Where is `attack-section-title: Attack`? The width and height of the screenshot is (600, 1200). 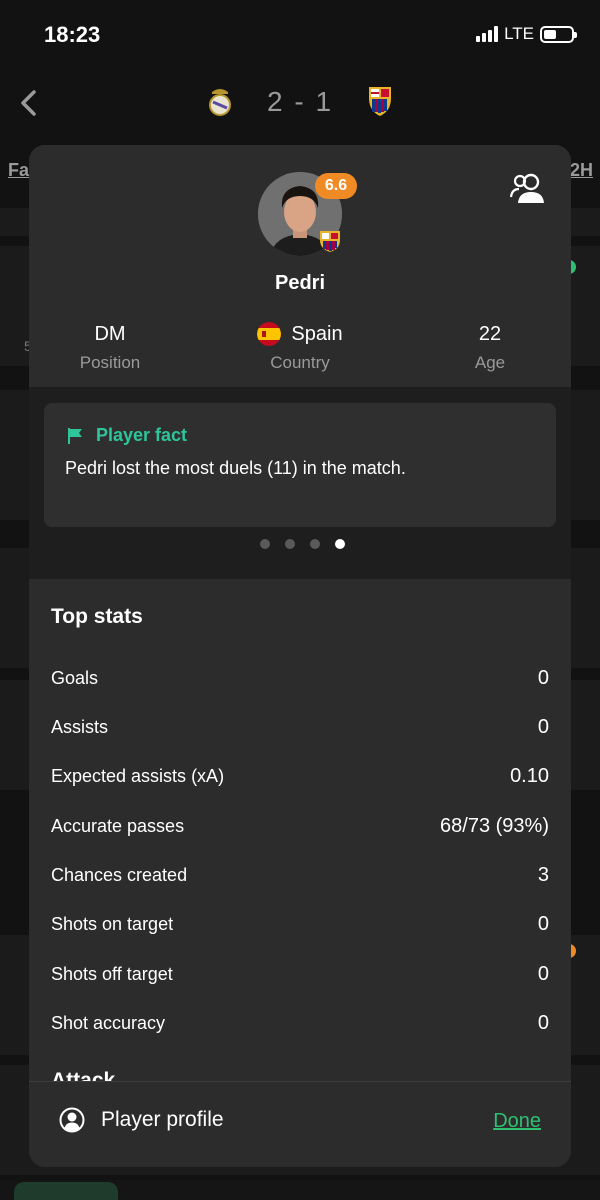 attack-section-title: Attack is located at coordinates (83, 1075).